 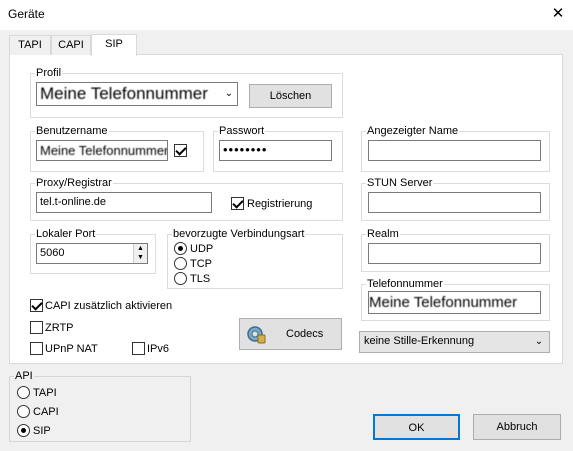 I want to click on radio-udp-label: UDP, so click(x=202, y=249).